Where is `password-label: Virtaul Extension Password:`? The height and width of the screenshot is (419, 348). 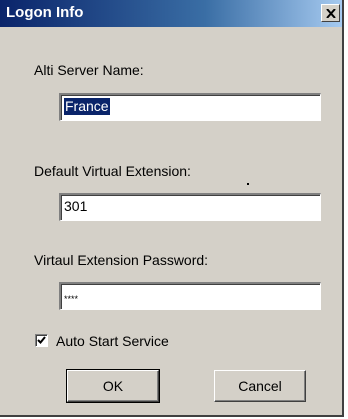
password-label: Virtaul Extension Password: is located at coordinates (121, 260).